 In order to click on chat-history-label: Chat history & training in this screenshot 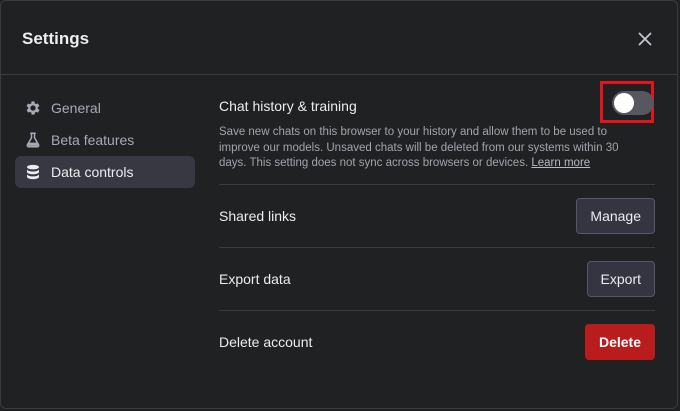, I will do `click(288, 106)`.